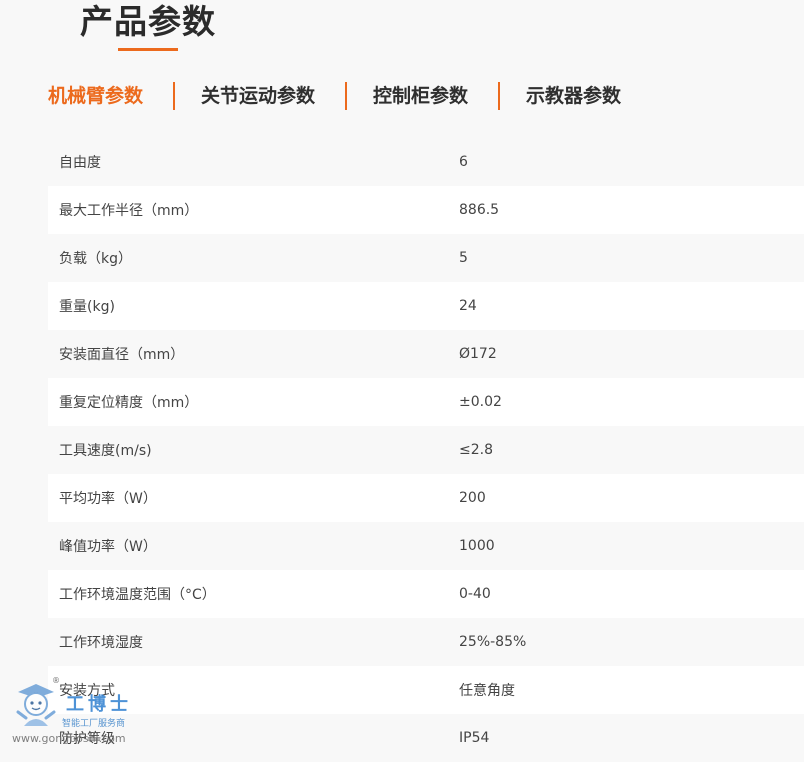 The height and width of the screenshot is (762, 804). I want to click on table-row: 安装面直径（mm） Ø172, so click(426, 354).